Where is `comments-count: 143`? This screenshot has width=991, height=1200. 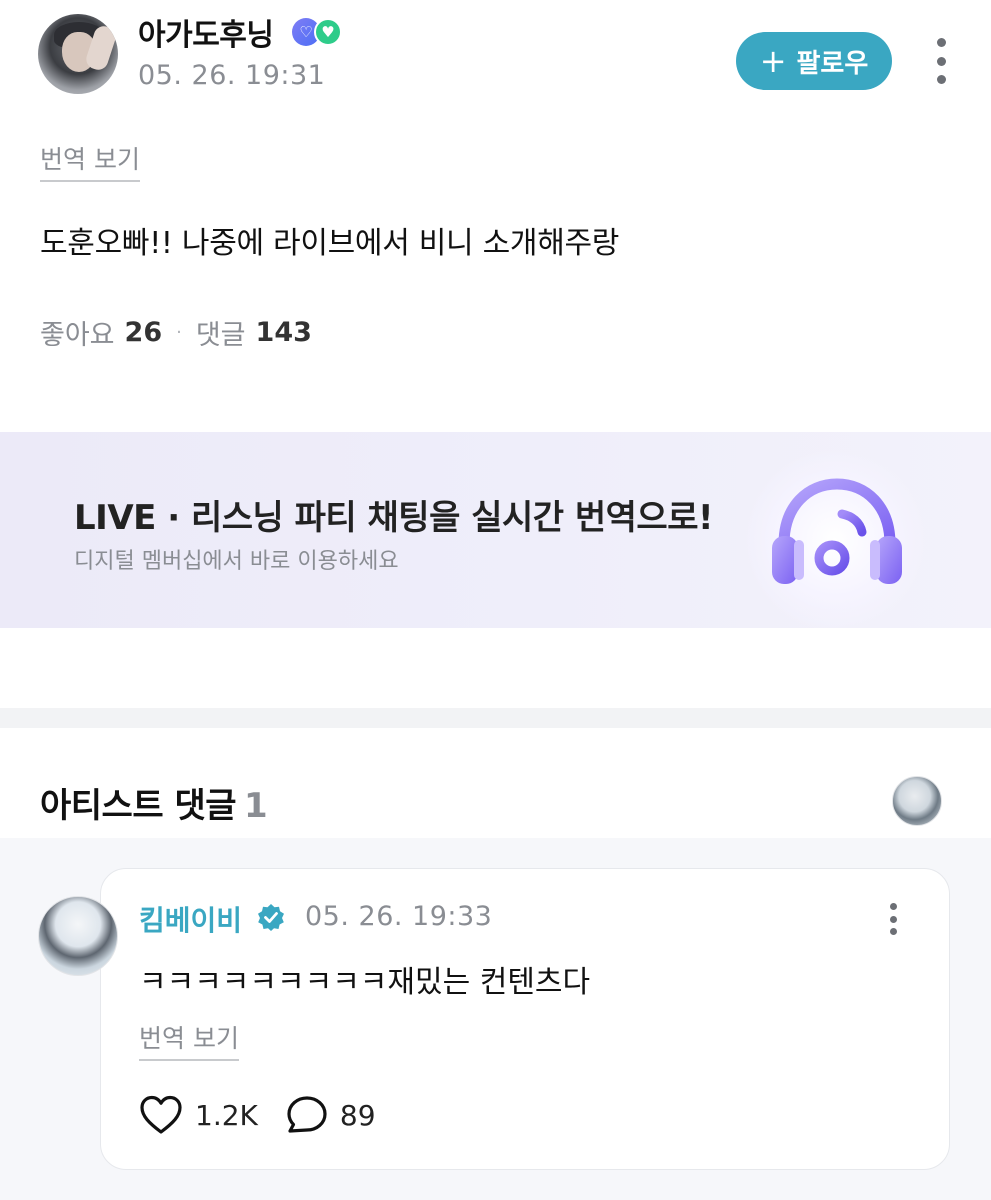 comments-count: 143 is located at coordinates (284, 332).